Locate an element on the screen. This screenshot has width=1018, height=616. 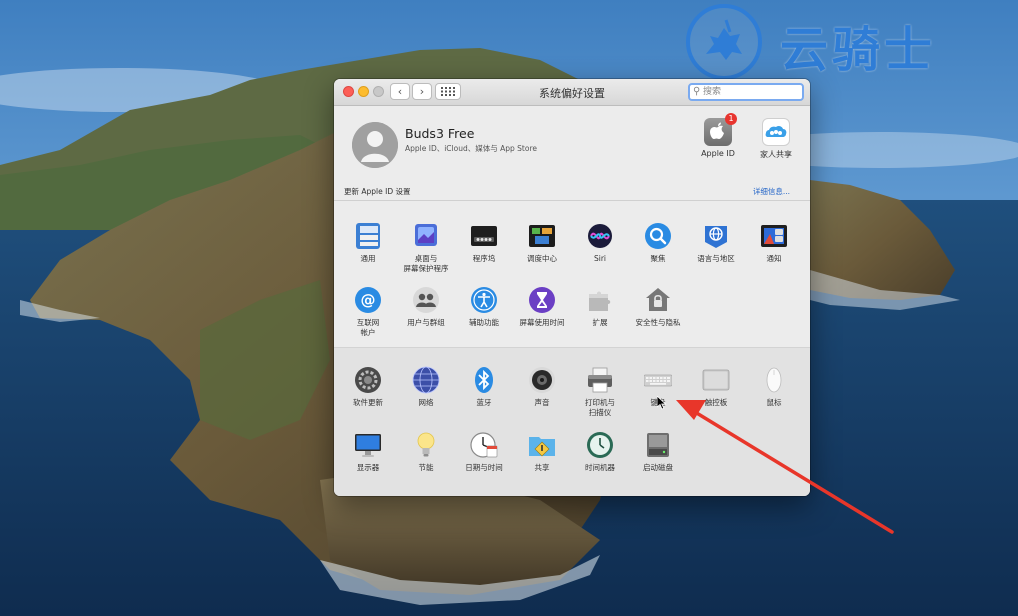
knight-logo-icon is located at coordinates (724, 42).